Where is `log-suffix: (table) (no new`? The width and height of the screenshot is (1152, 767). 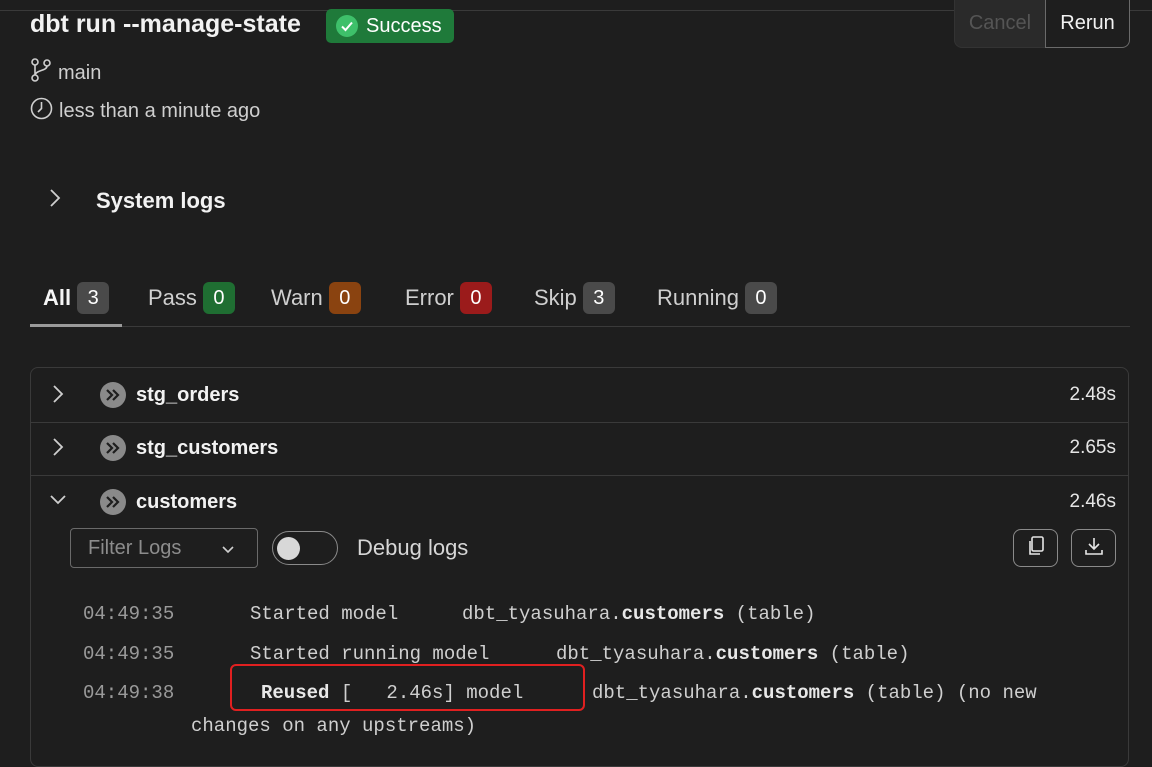 log-suffix: (table) (no new is located at coordinates (945, 693).